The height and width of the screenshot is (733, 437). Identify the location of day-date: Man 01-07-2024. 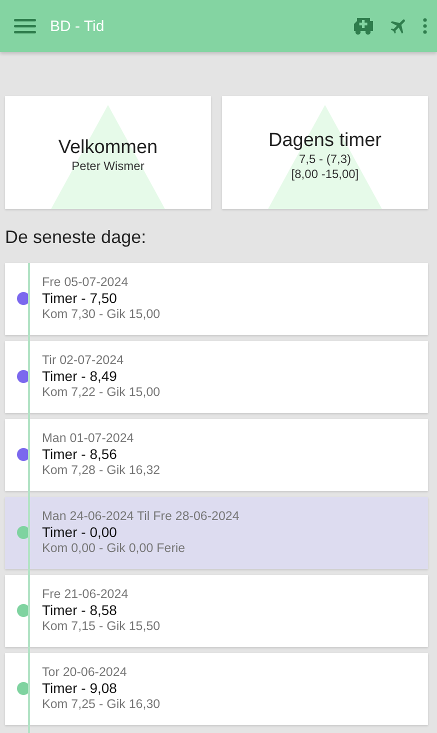
(88, 438).